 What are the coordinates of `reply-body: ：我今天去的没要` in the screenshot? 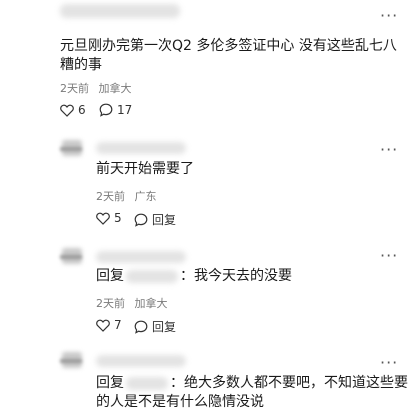 It's located at (236, 276).